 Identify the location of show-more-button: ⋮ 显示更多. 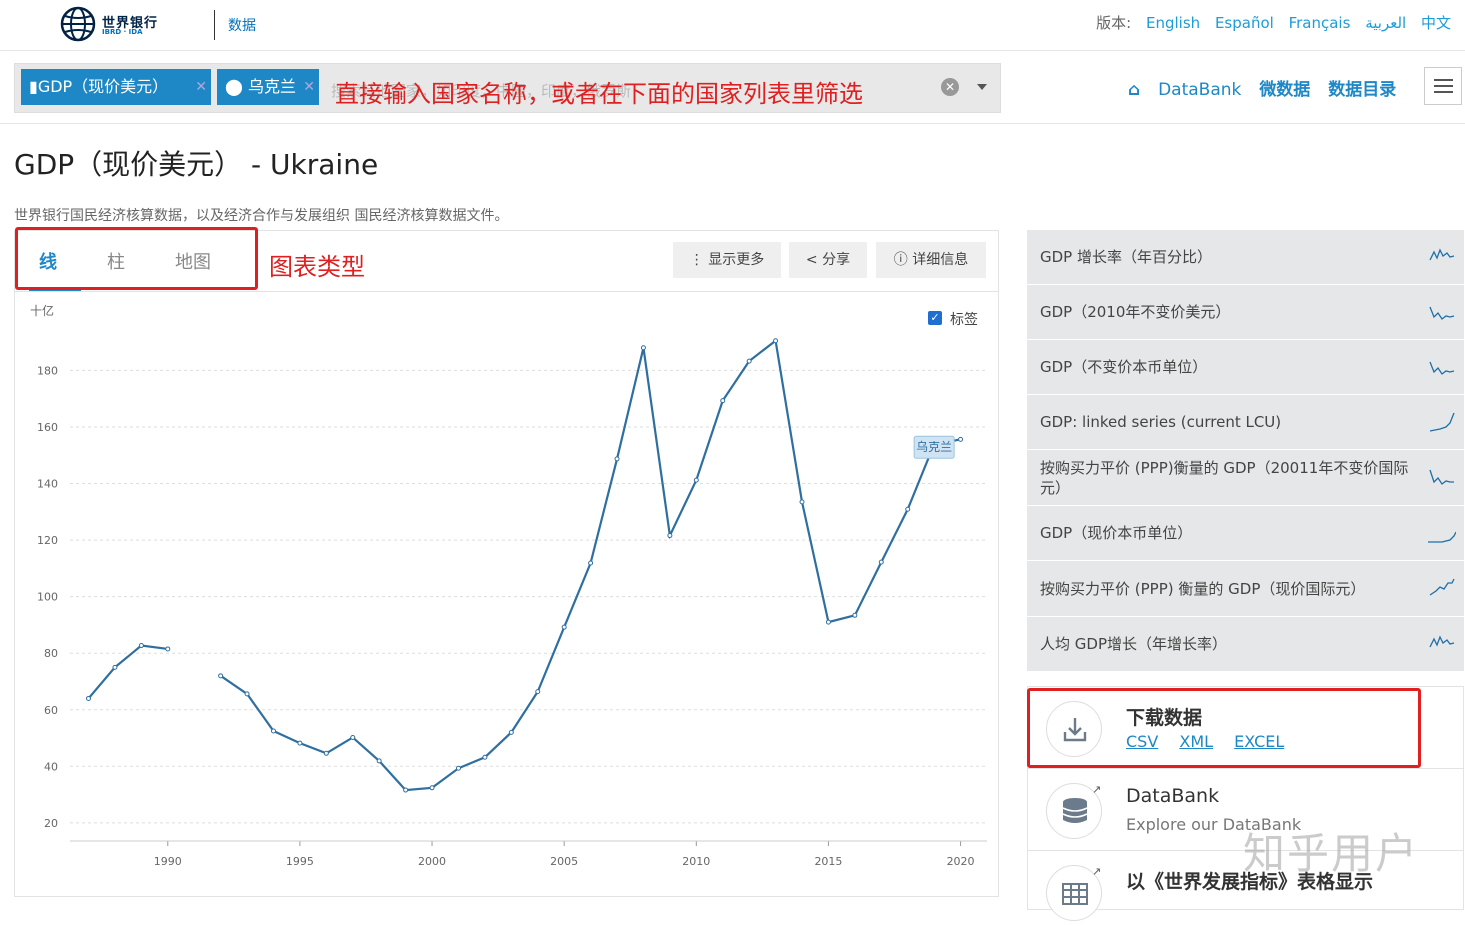
(727, 260).